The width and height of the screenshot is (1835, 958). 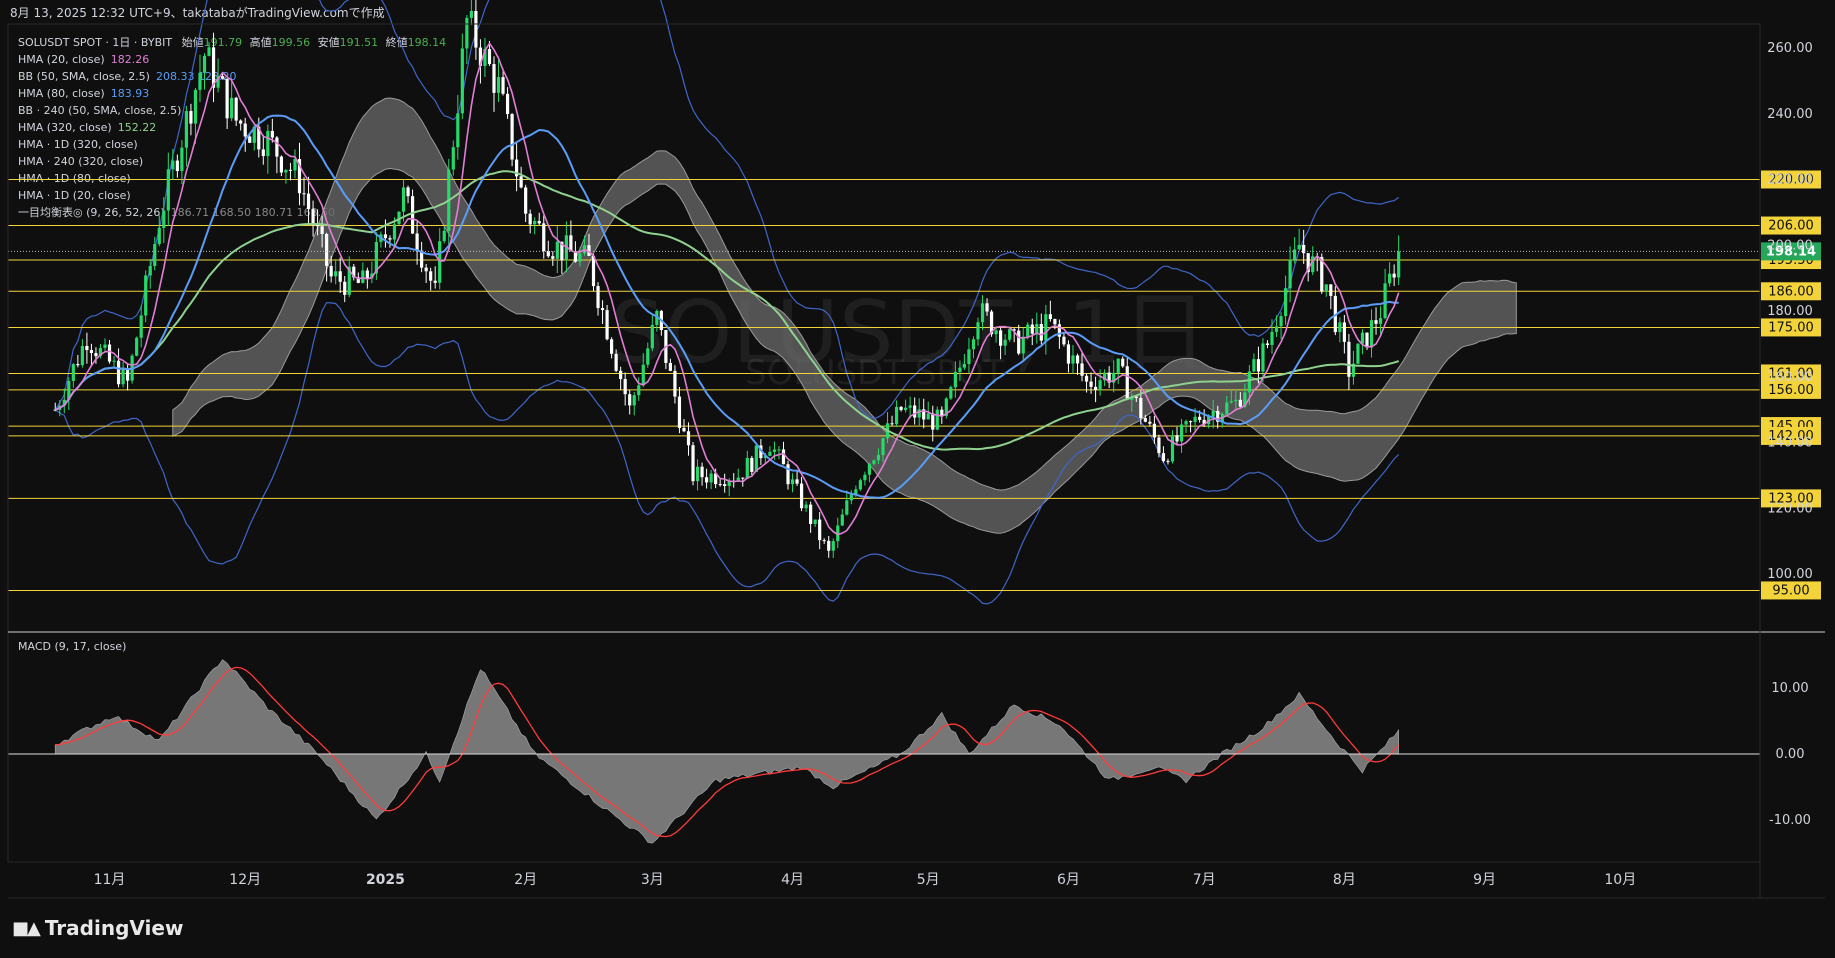 I want to click on tradingview-logo: ■▲ TradingView, so click(x=97, y=928).